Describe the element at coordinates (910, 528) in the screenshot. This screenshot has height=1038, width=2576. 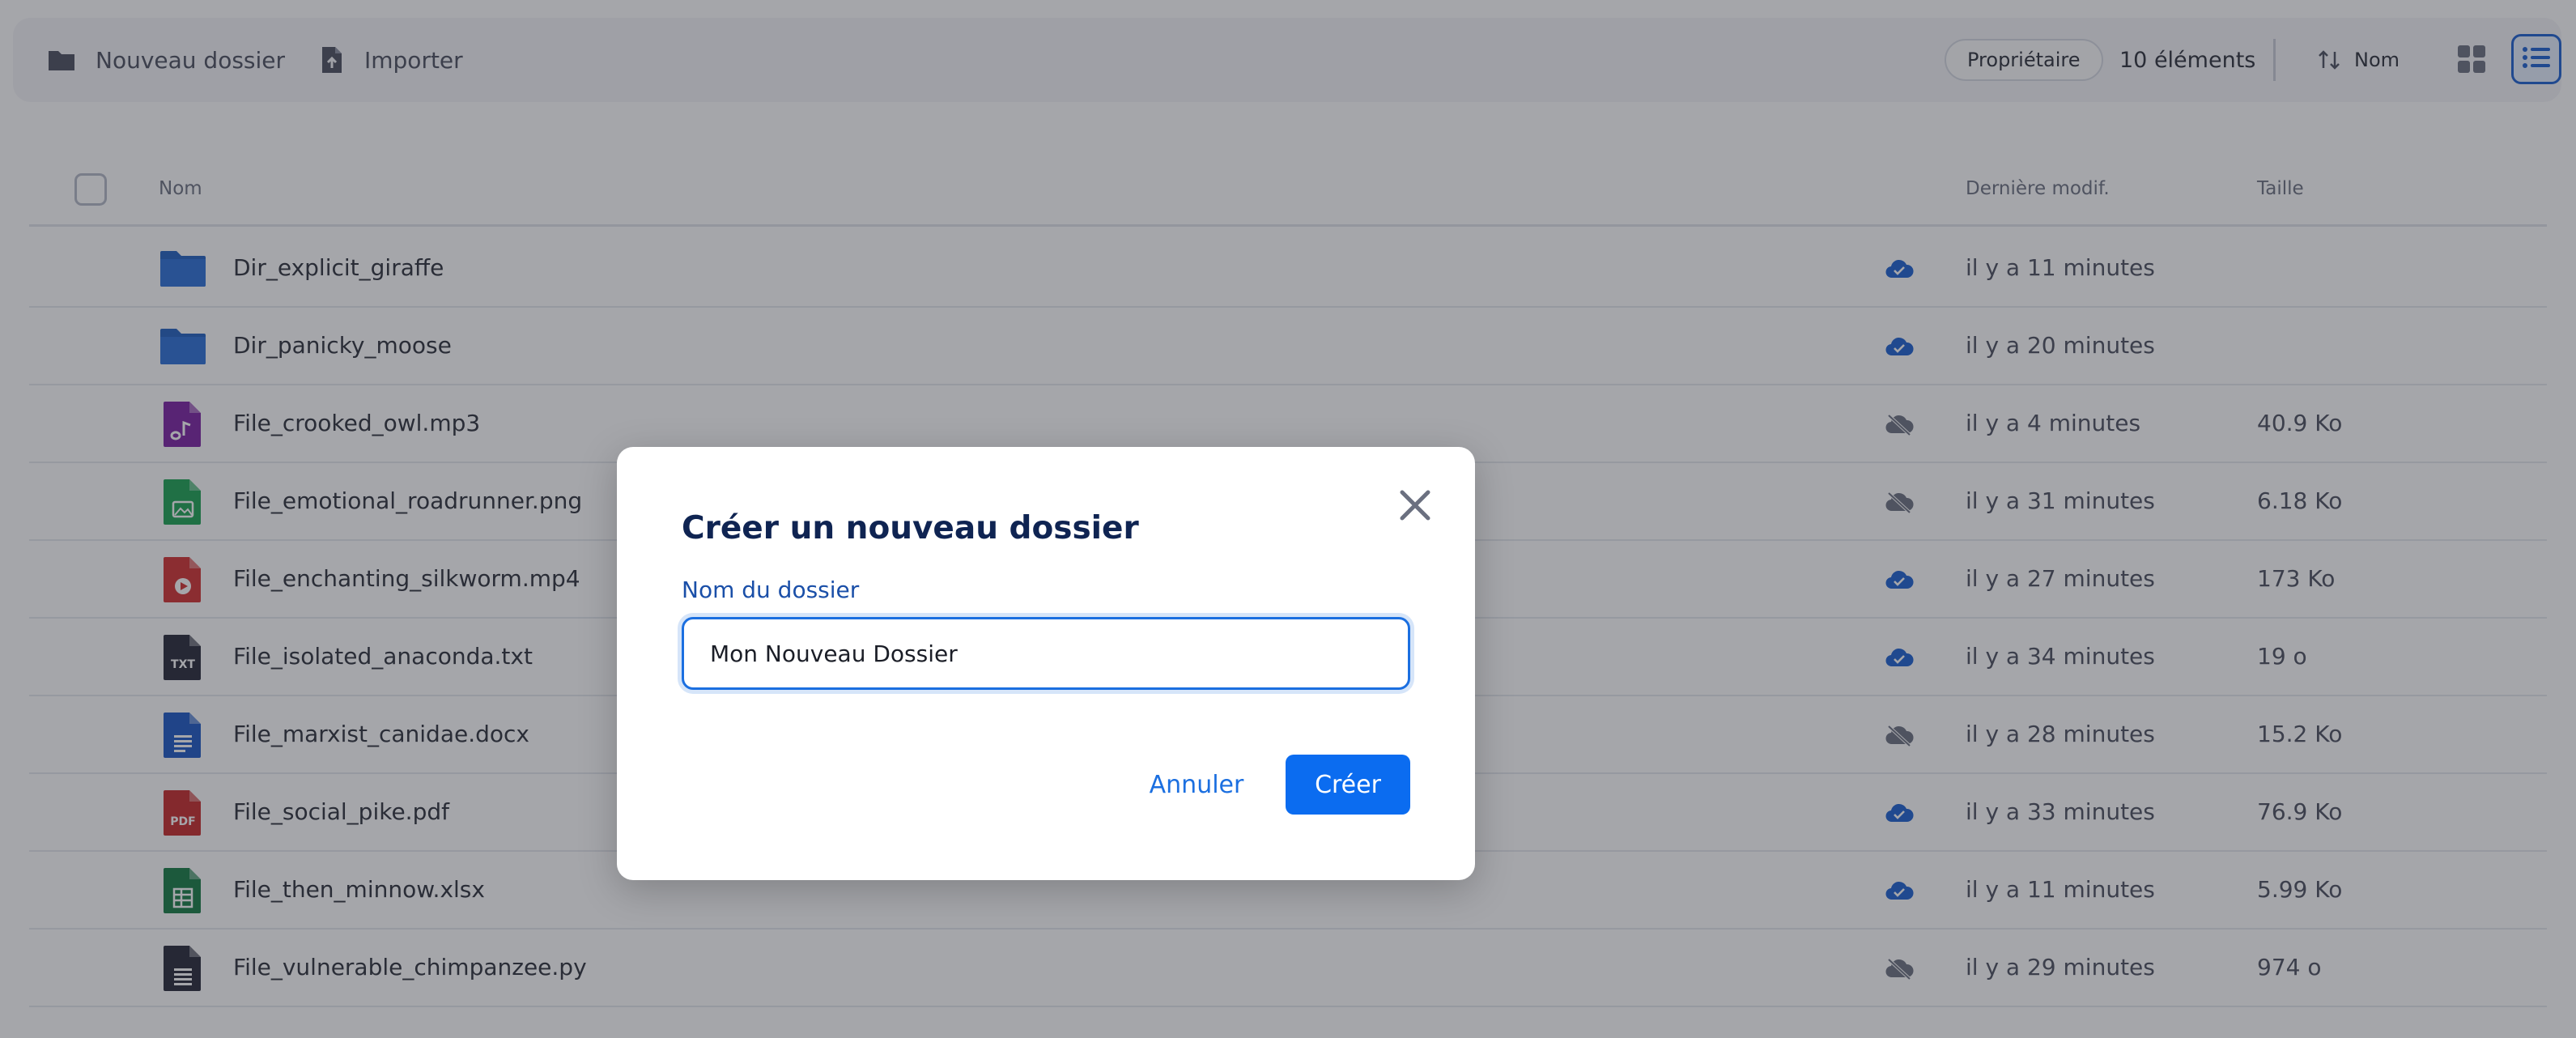
I see `dialog-title: Créer un nouveau dossier` at that location.